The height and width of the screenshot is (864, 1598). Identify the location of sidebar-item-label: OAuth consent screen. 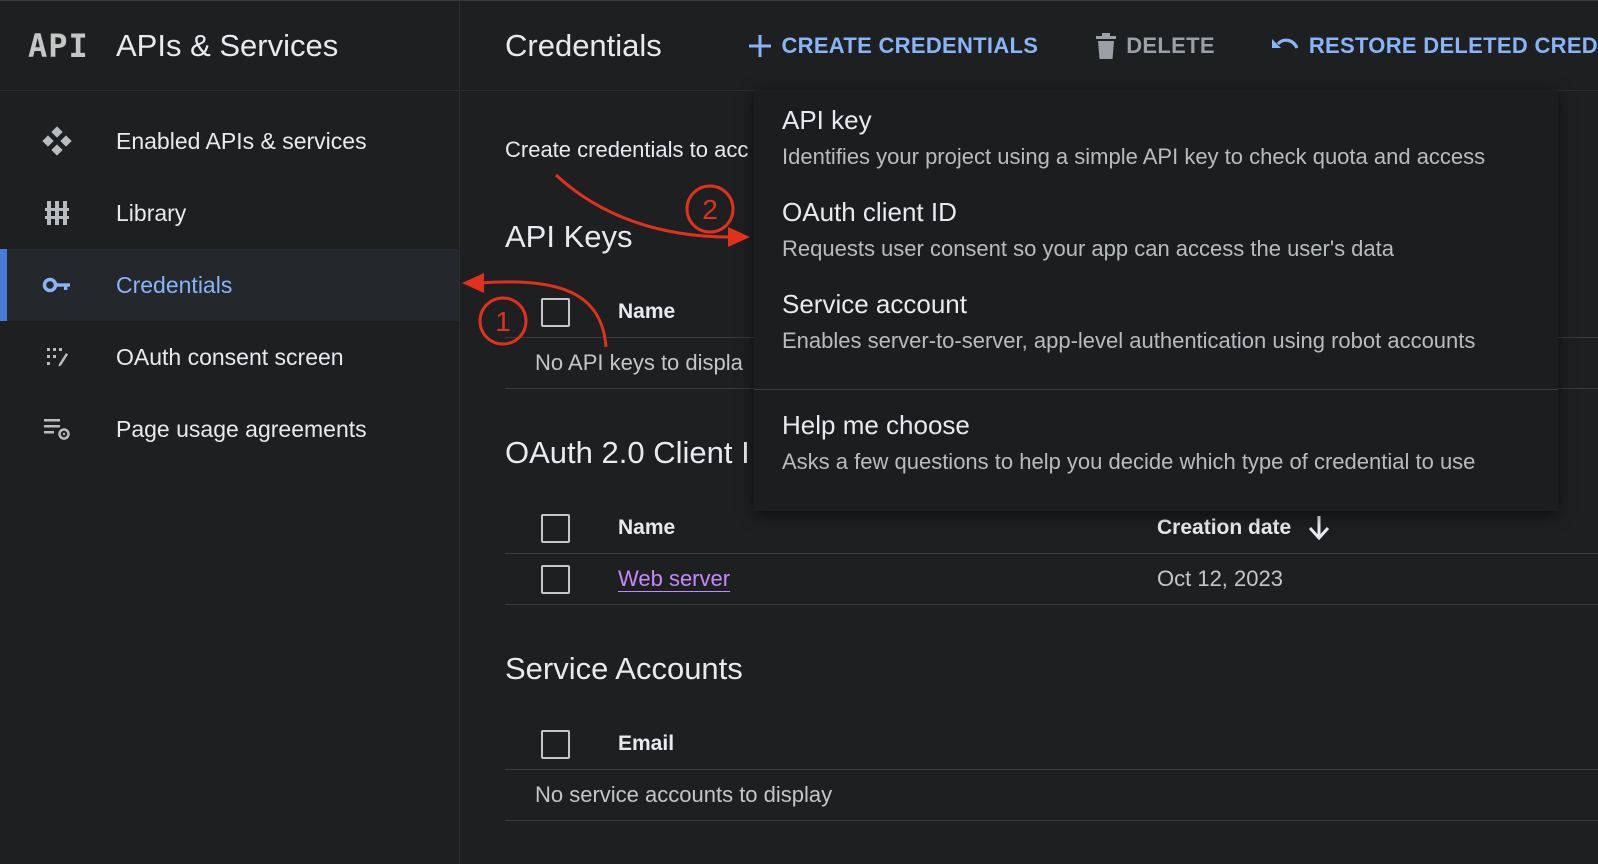
(230, 356).